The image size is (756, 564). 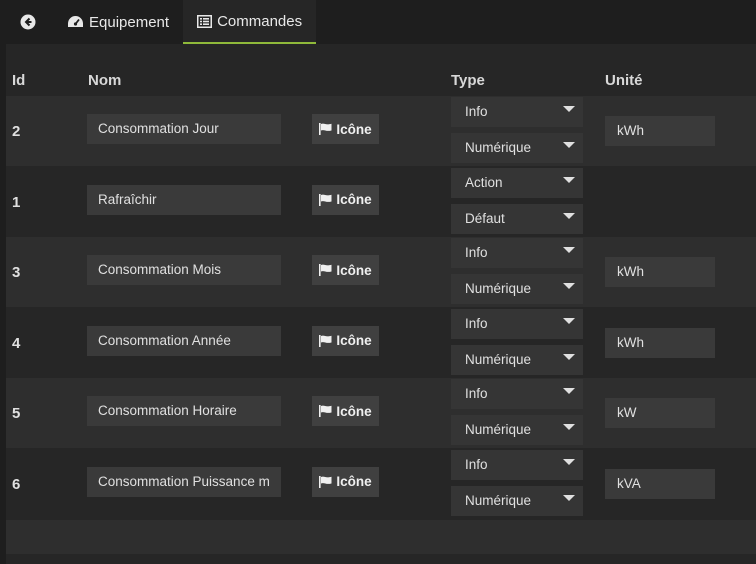 I want to click on list-alt-icon, so click(x=205, y=21).